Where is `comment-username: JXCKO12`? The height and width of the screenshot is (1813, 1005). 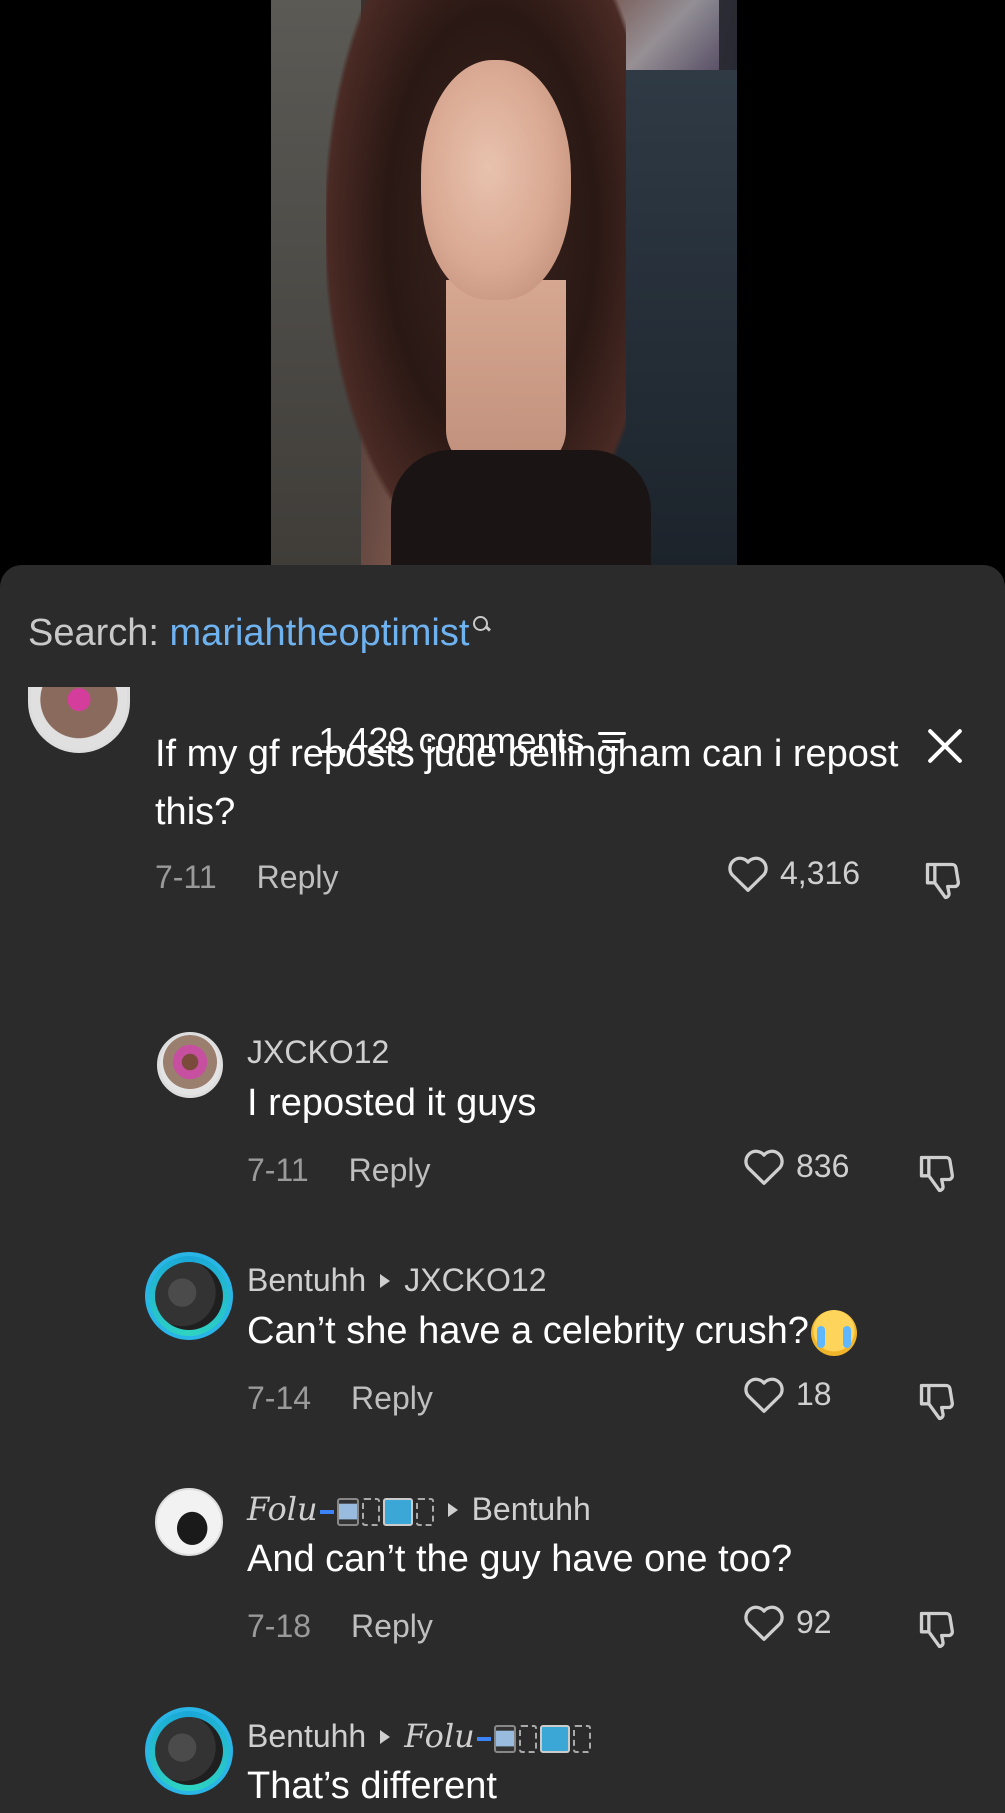 comment-username: JXCKO12 is located at coordinates (318, 1052).